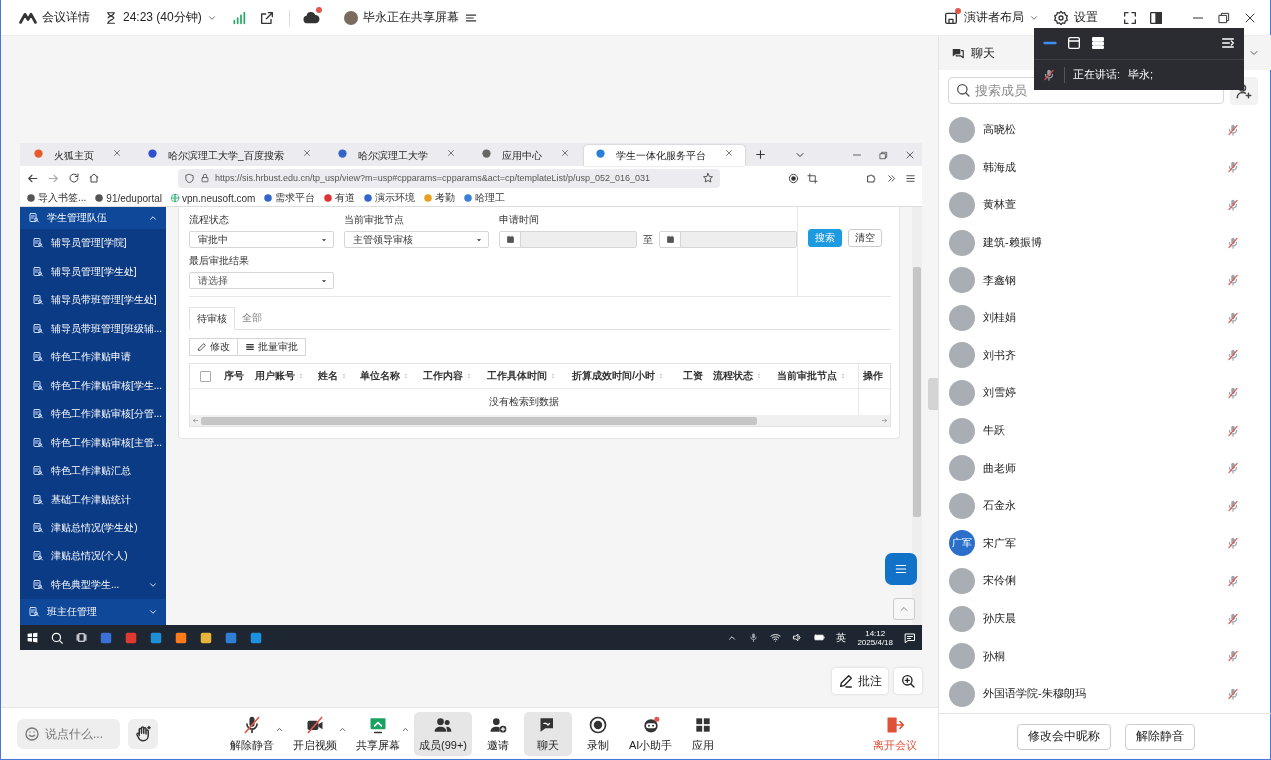  What do you see at coordinates (443, 733) in the screenshot?
I see `toolbar-button: 成员(99+)` at bounding box center [443, 733].